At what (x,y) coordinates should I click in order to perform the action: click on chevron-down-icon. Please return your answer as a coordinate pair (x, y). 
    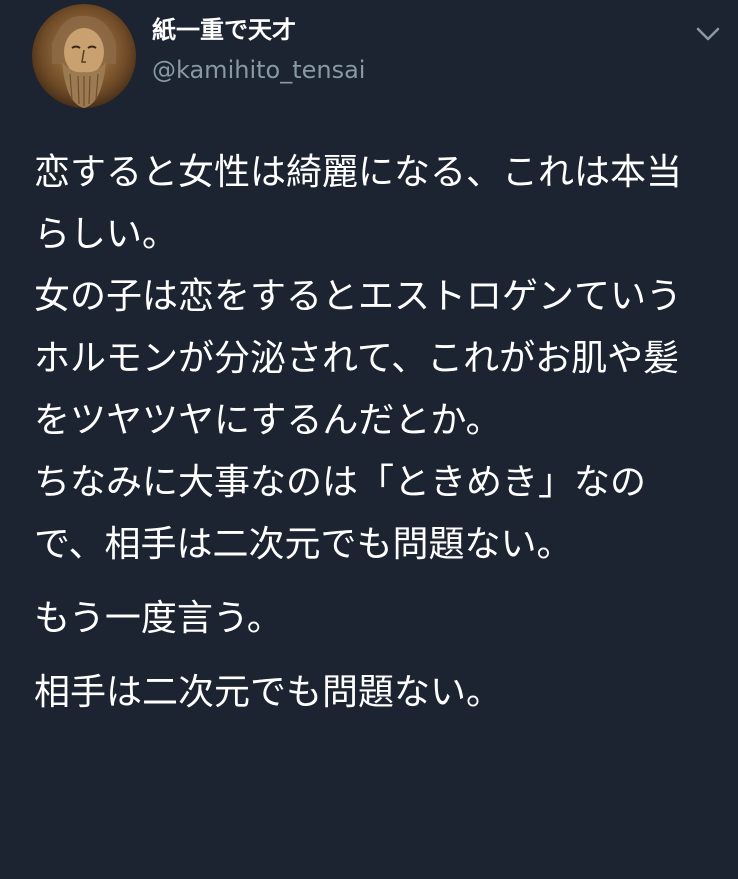
    Looking at the image, I should click on (708, 34).